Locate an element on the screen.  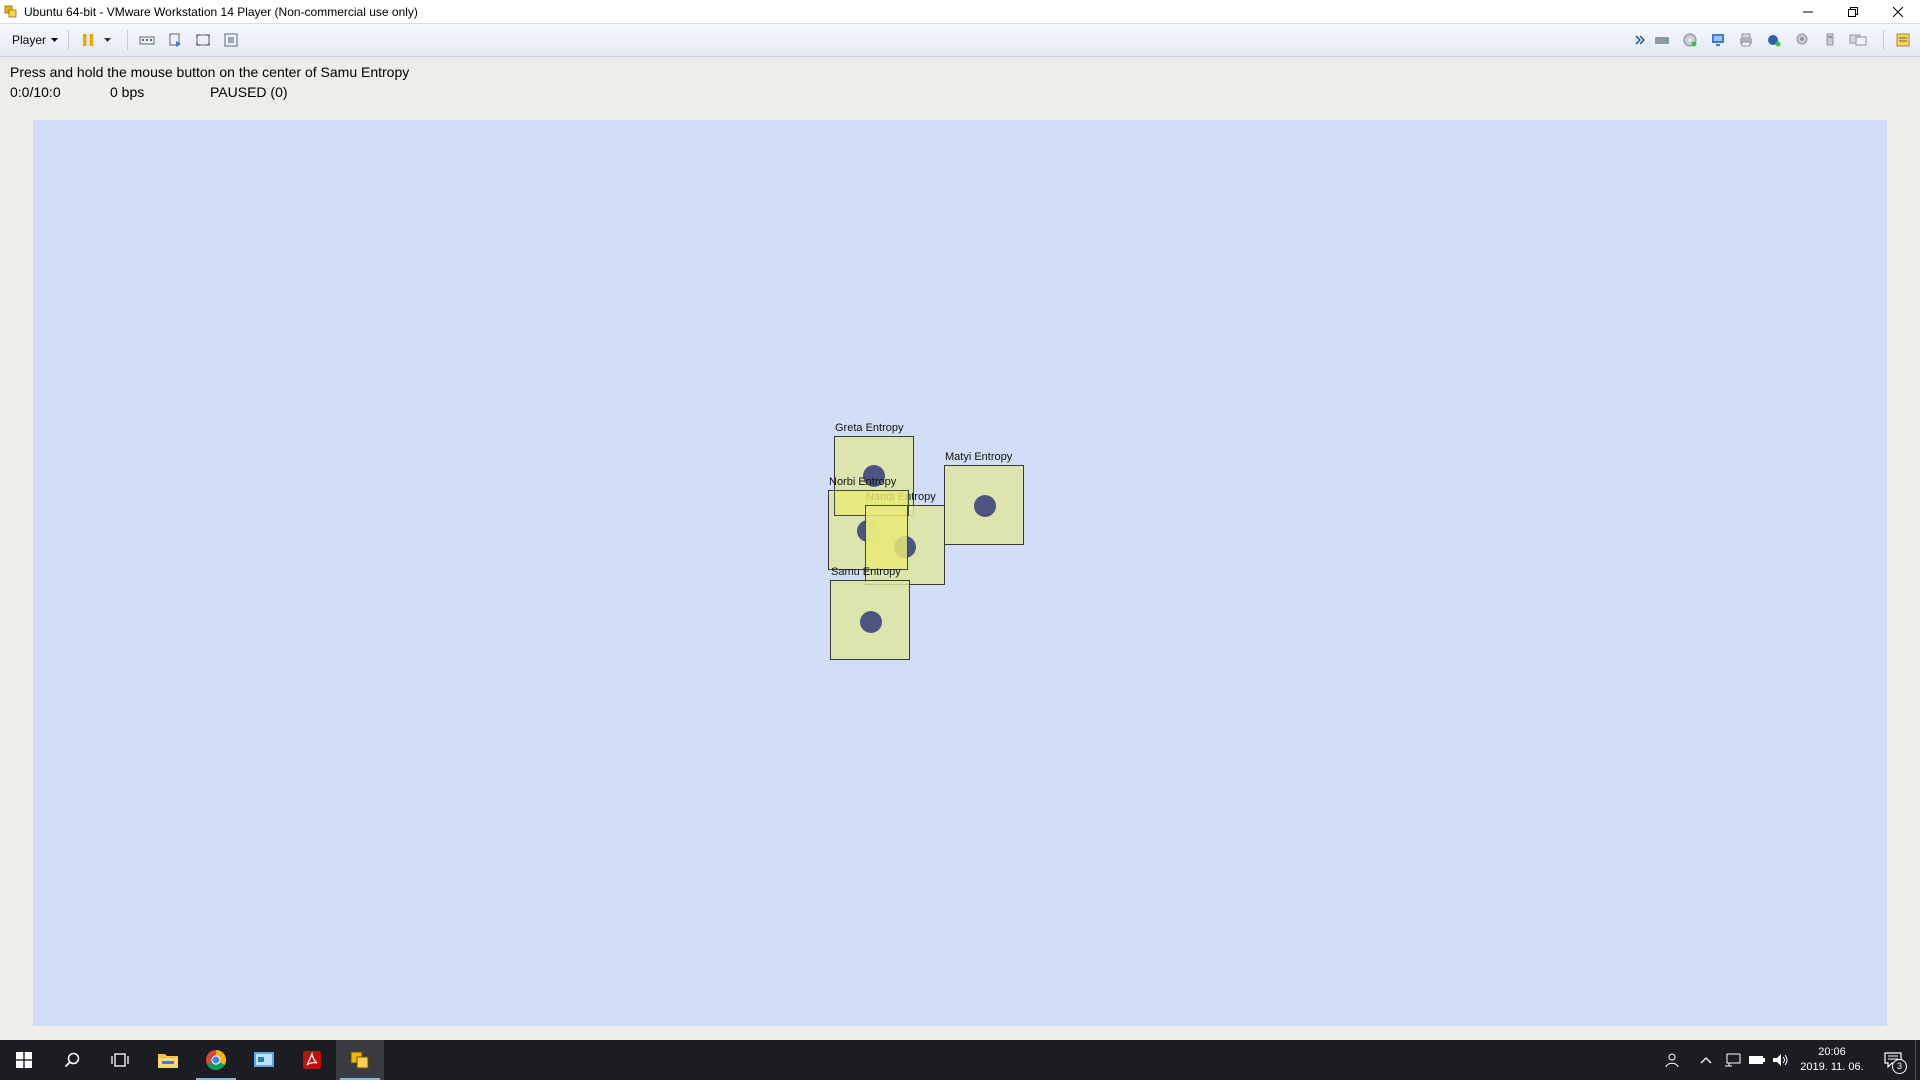
minimize-button is located at coordinates (1807, 11).